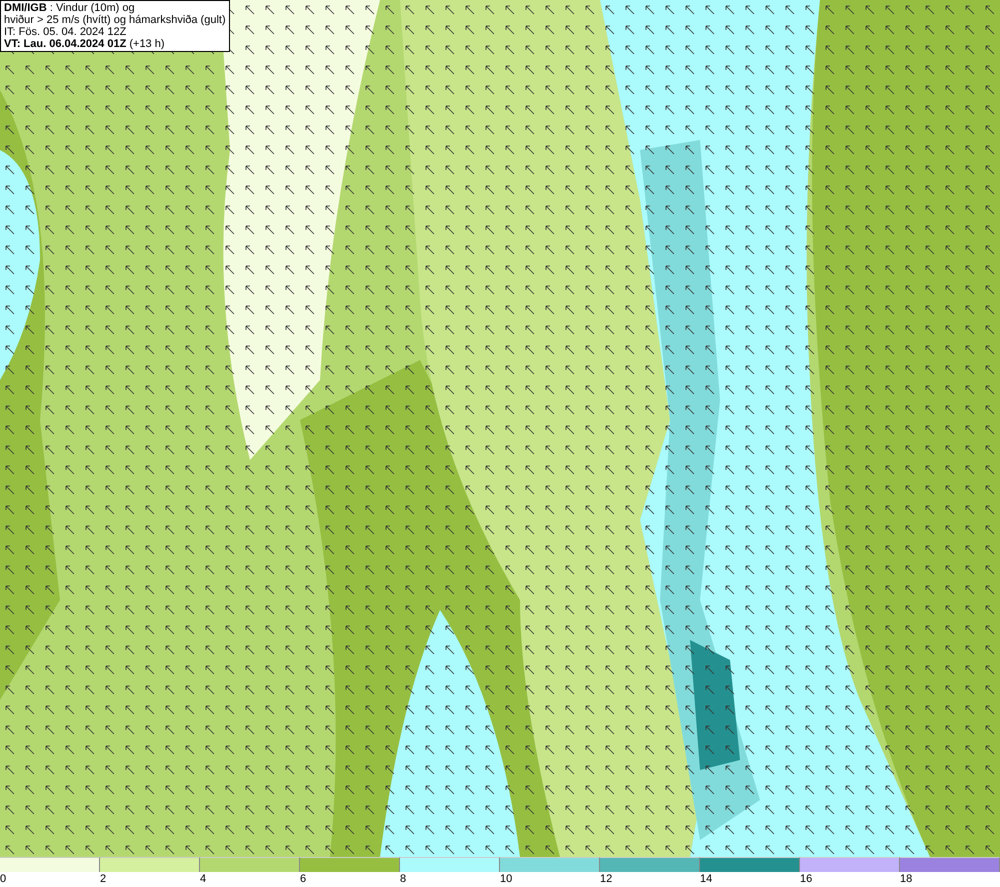 The image size is (1000, 887). I want to click on legend-label: 8, so click(403, 879).